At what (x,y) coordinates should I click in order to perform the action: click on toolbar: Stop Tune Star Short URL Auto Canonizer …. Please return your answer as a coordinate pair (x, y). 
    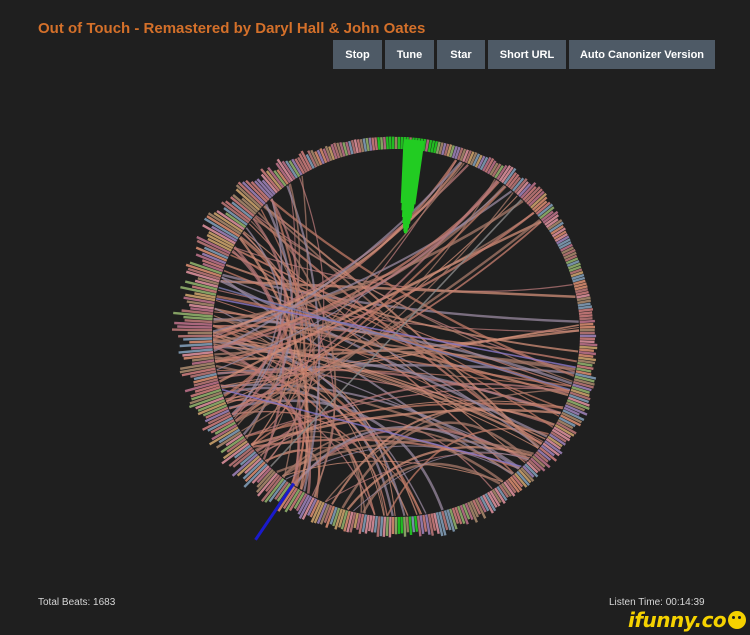
    Looking at the image, I should click on (524, 54).